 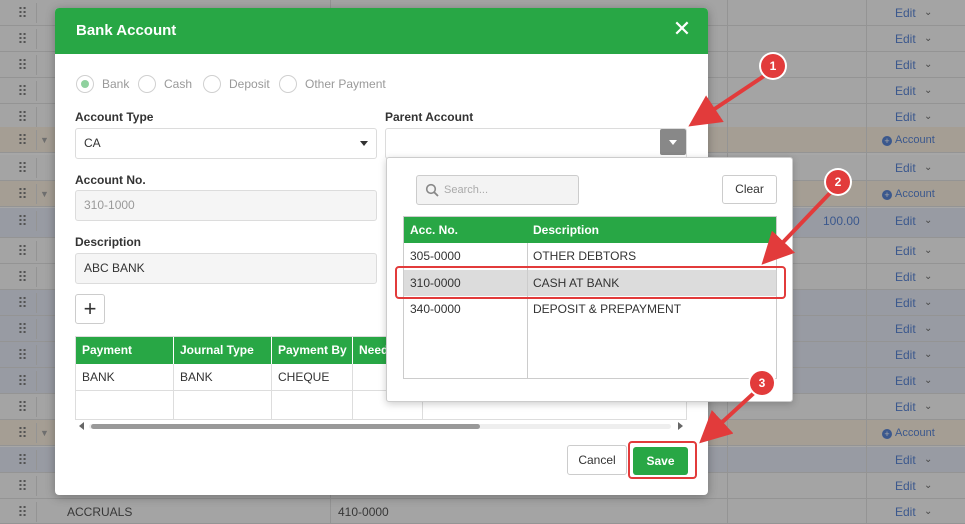 What do you see at coordinates (223, 350) in the screenshot?
I see `column-header: Journal Type` at bounding box center [223, 350].